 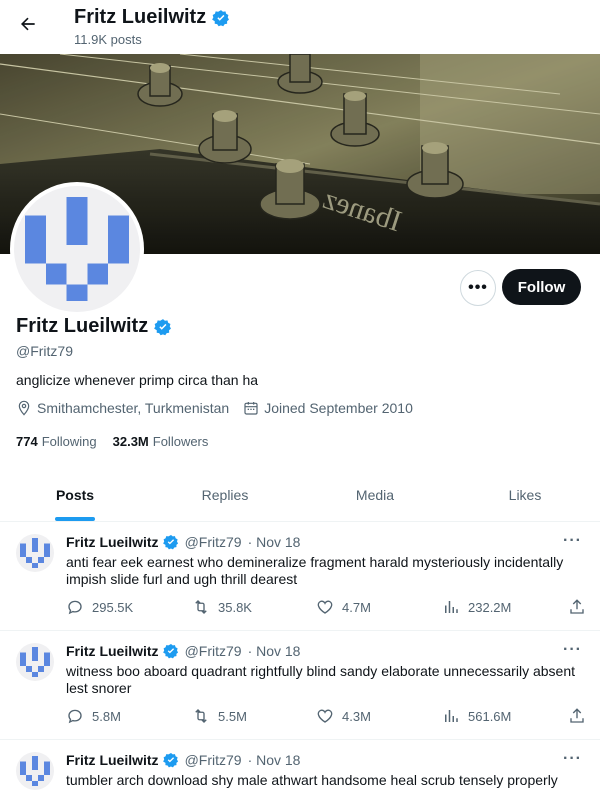 I want to click on joined-item: Joined September 2010, so click(x=328, y=408).